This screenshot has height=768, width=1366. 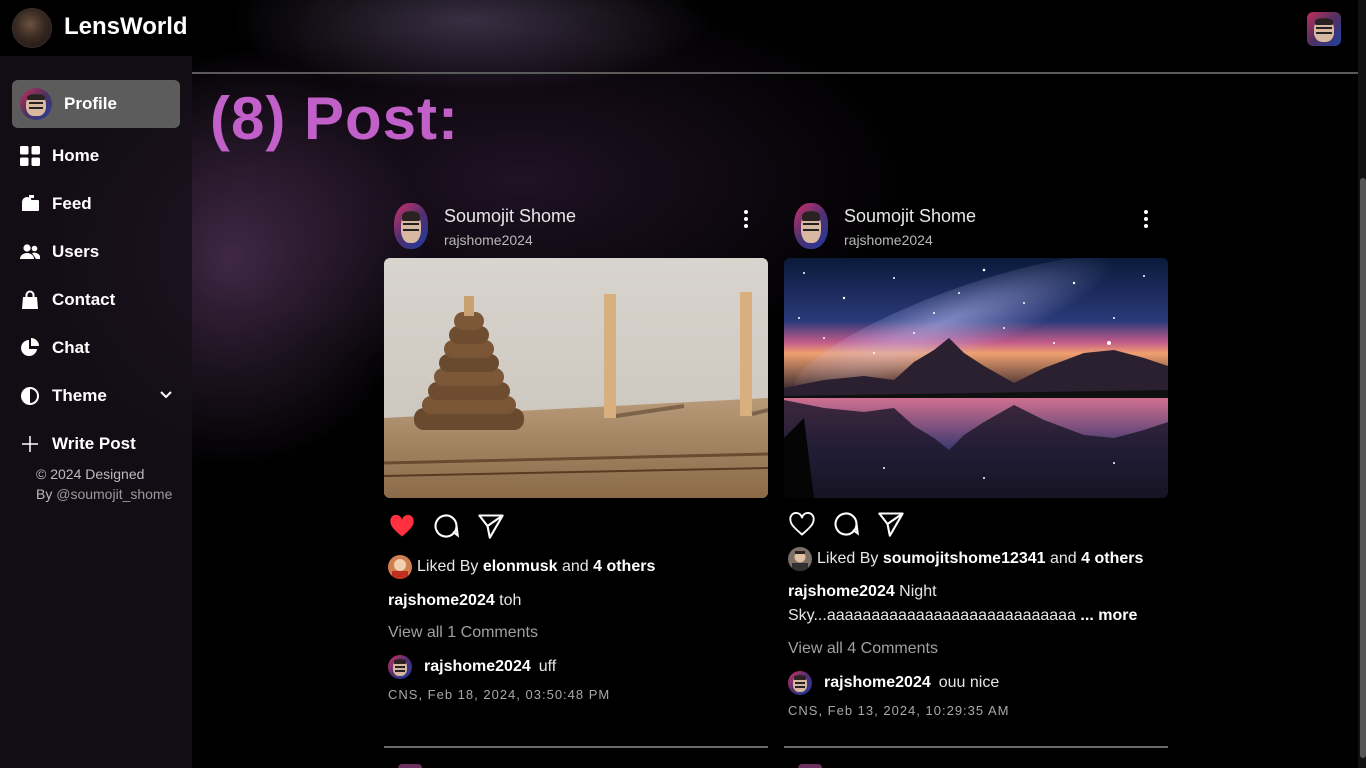 What do you see at coordinates (499, 694) in the screenshot?
I see `post-timestamp: CNS, Feb 18, 2024, 03:50:48 PM` at bounding box center [499, 694].